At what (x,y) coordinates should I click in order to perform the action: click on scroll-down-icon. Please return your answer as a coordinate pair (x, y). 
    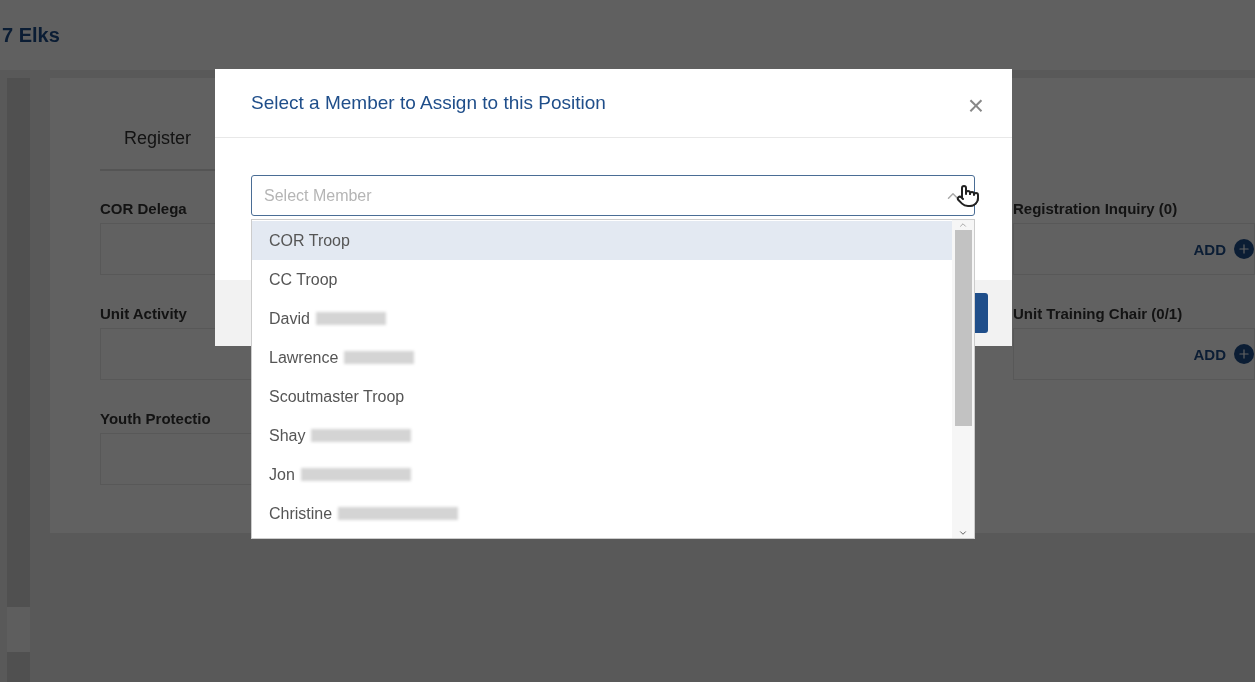
    Looking at the image, I should click on (963, 533).